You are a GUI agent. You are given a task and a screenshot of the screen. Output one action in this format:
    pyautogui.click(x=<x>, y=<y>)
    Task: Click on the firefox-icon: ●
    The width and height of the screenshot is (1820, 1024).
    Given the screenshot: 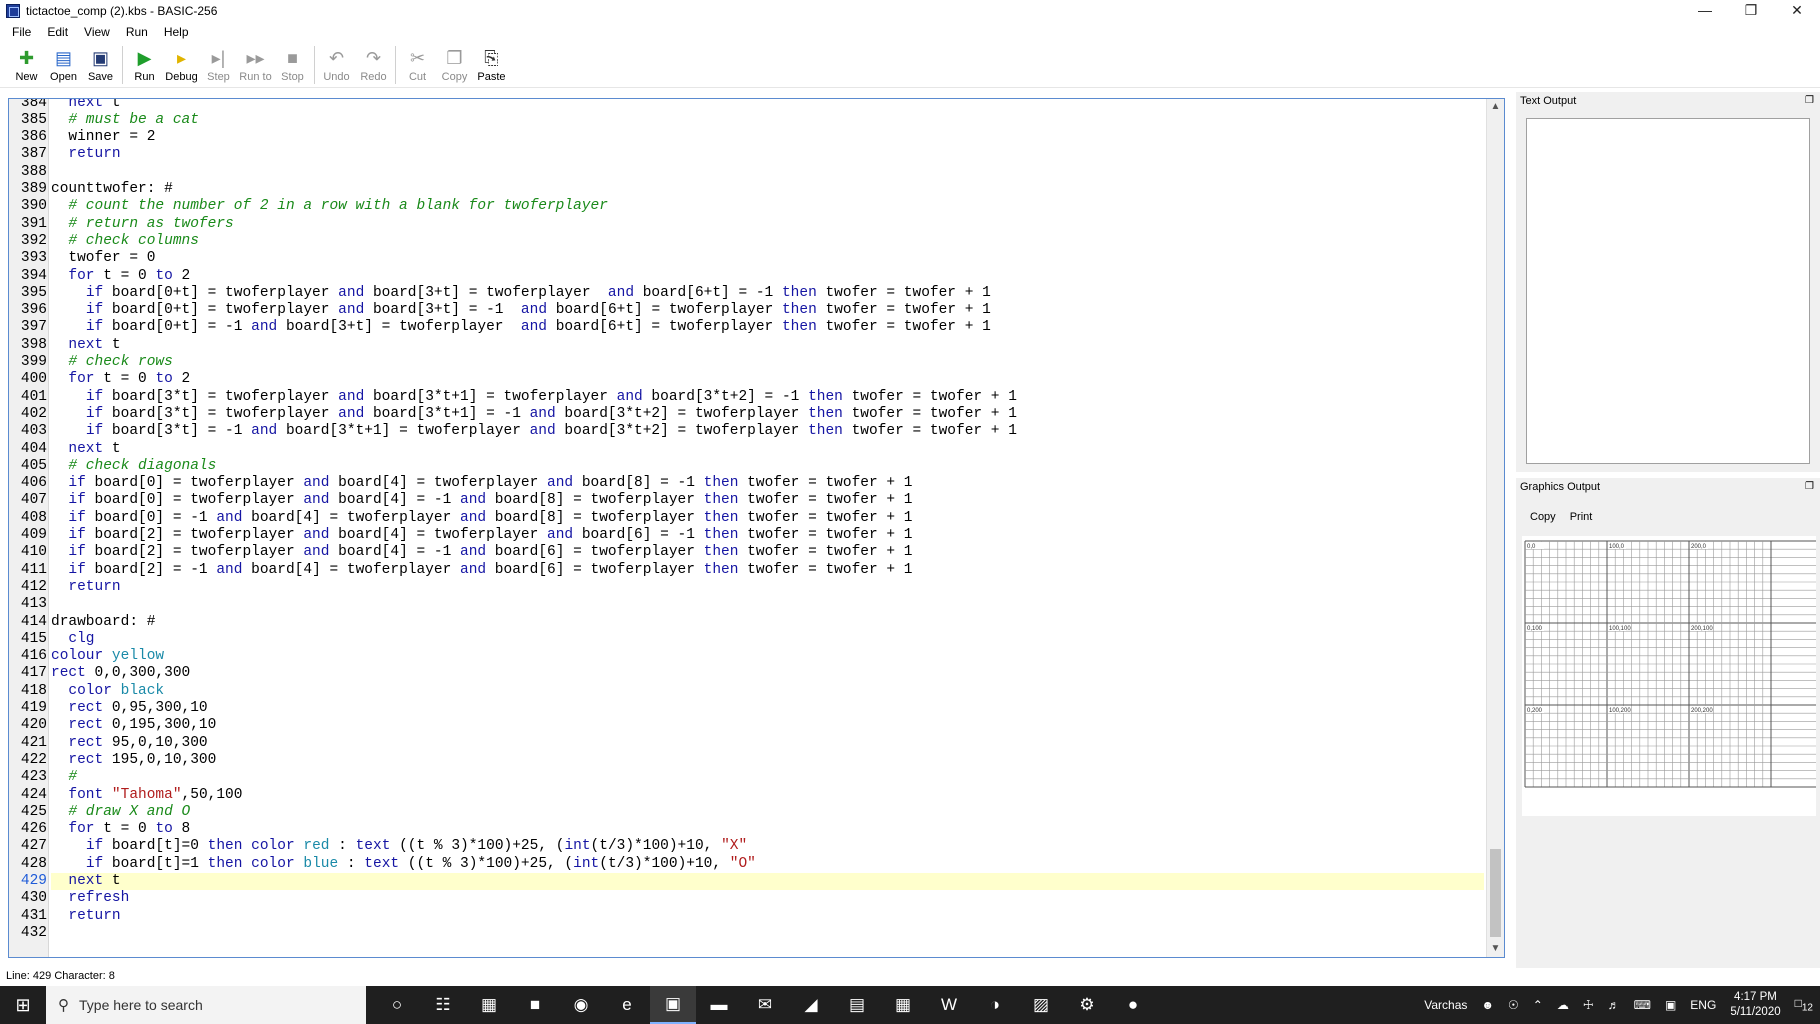 What is the action you would take?
    pyautogui.click(x=1133, y=1005)
    